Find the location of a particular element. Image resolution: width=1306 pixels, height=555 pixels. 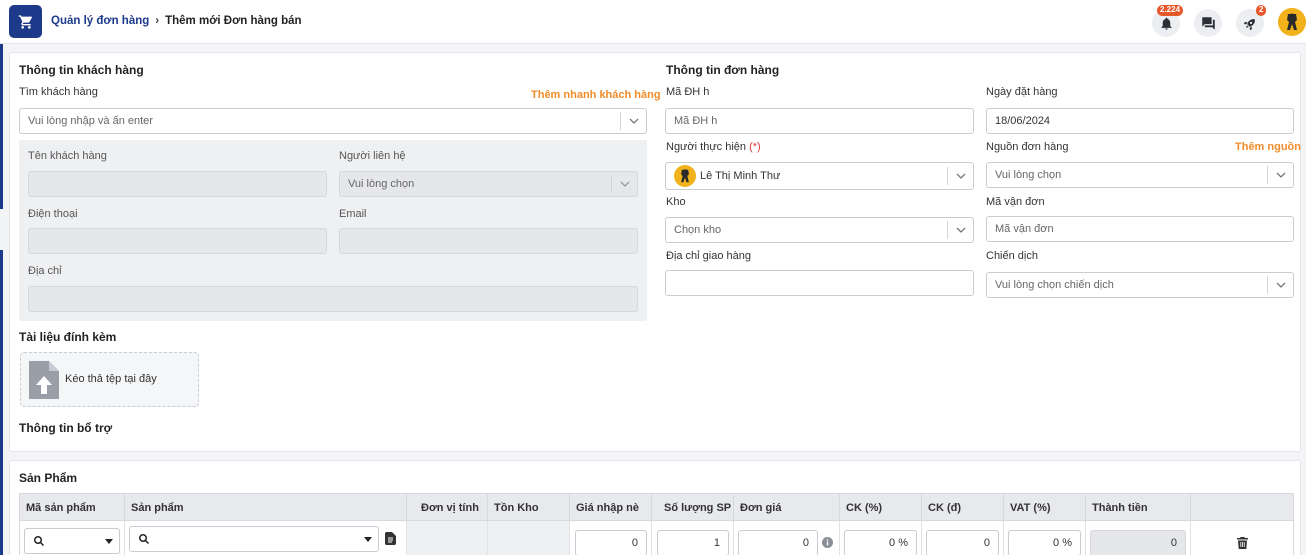

column-header: Giá nhập nè is located at coordinates (611, 508).